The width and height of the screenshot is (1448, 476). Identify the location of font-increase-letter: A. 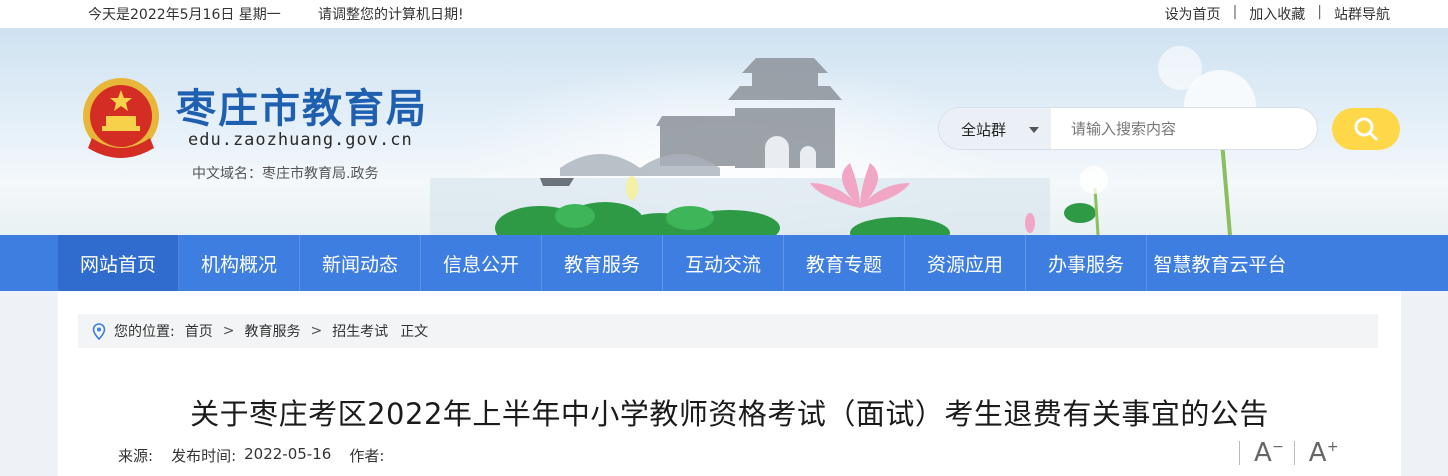
(1317, 453).